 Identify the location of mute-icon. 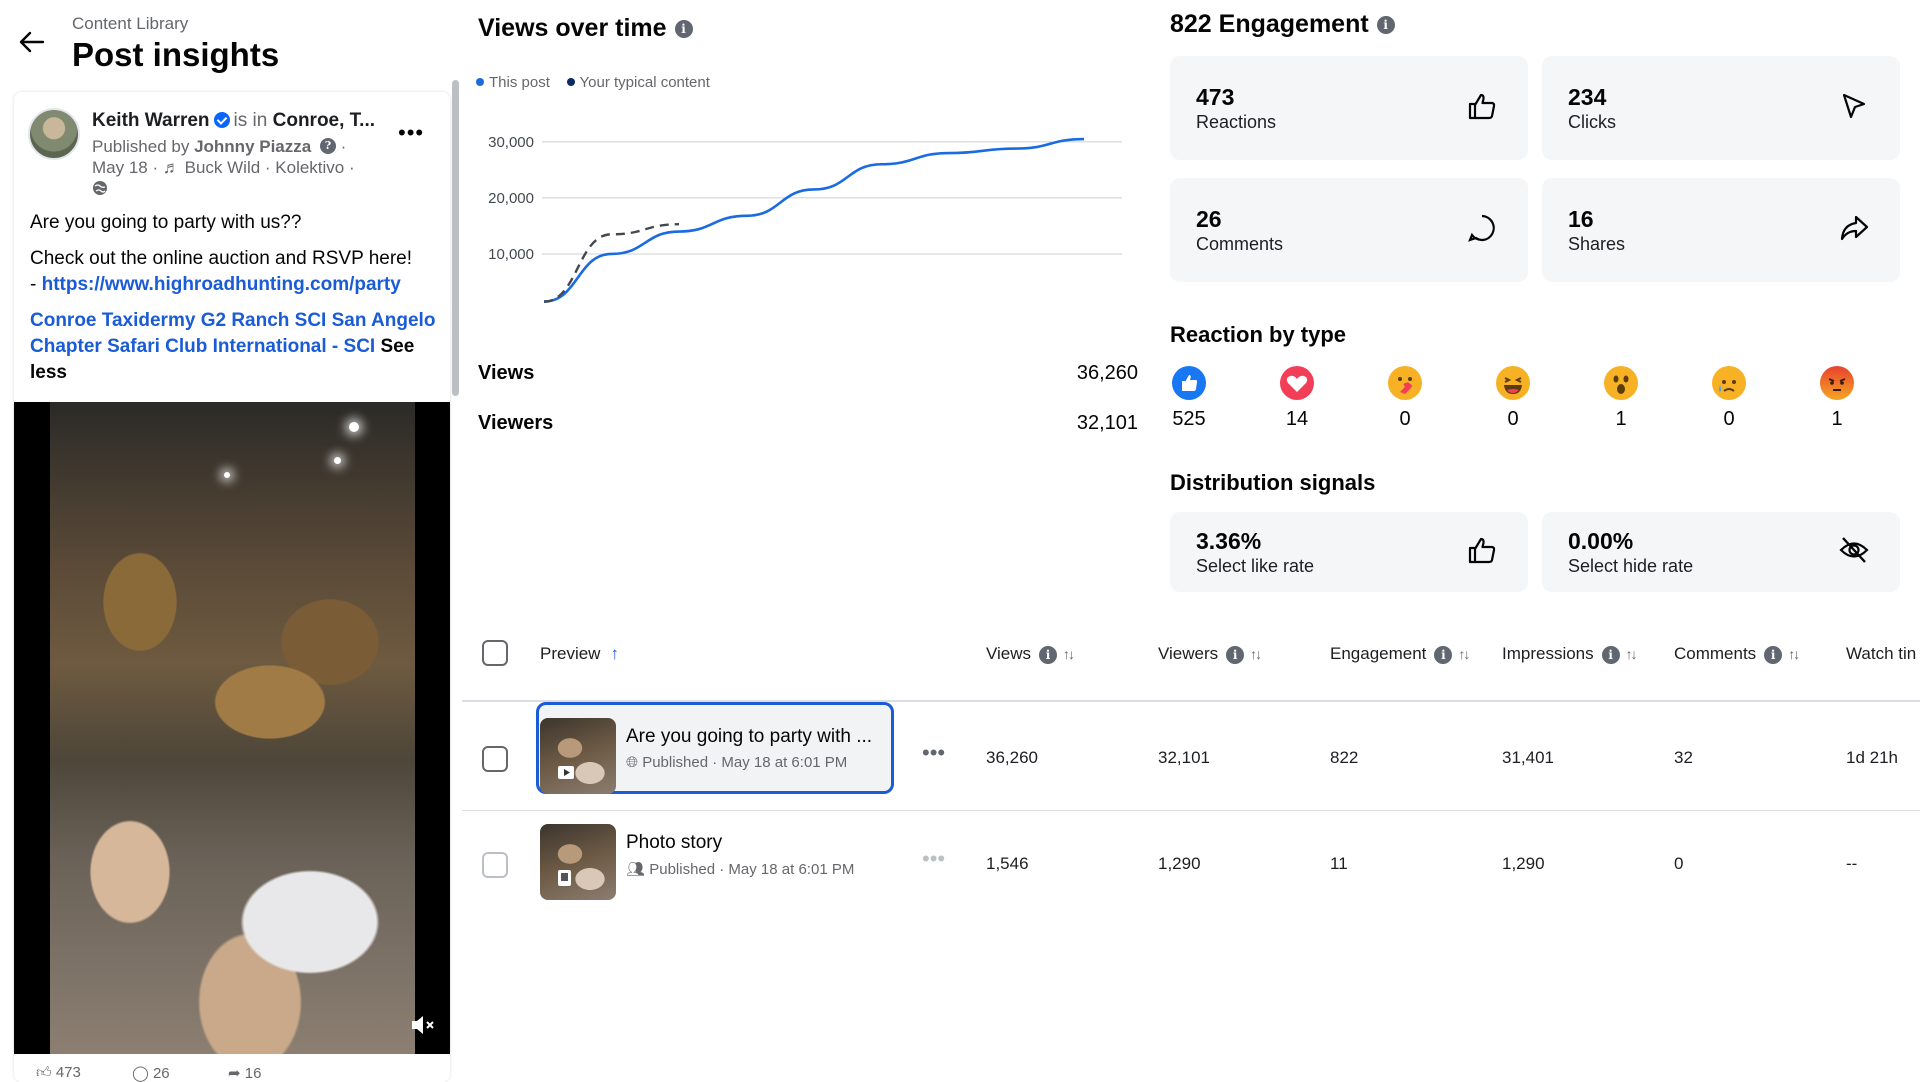
(422, 1025).